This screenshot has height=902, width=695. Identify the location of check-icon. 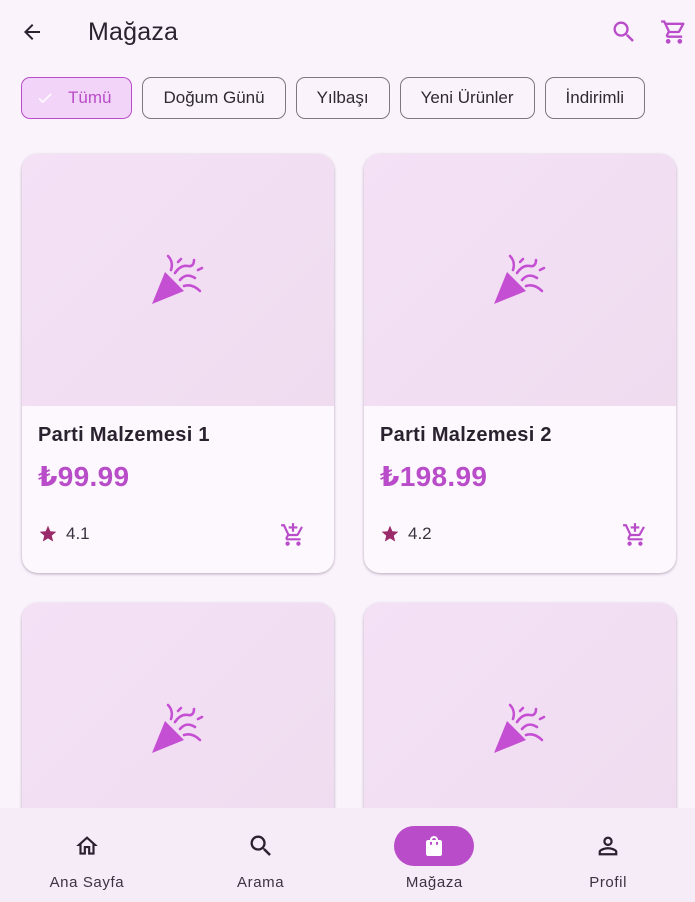
(45, 98).